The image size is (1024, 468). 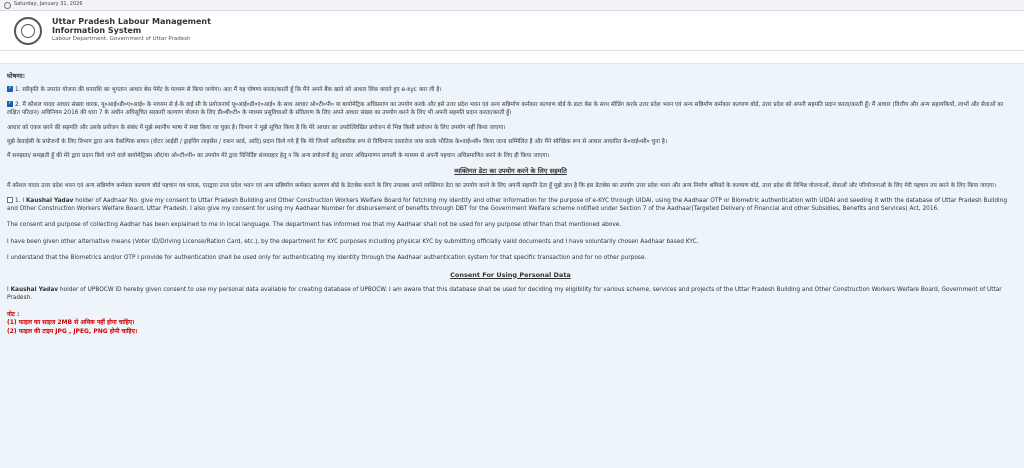 I want to click on personal-data-title-english: Consent For Using Personal Data, so click(x=510, y=274).